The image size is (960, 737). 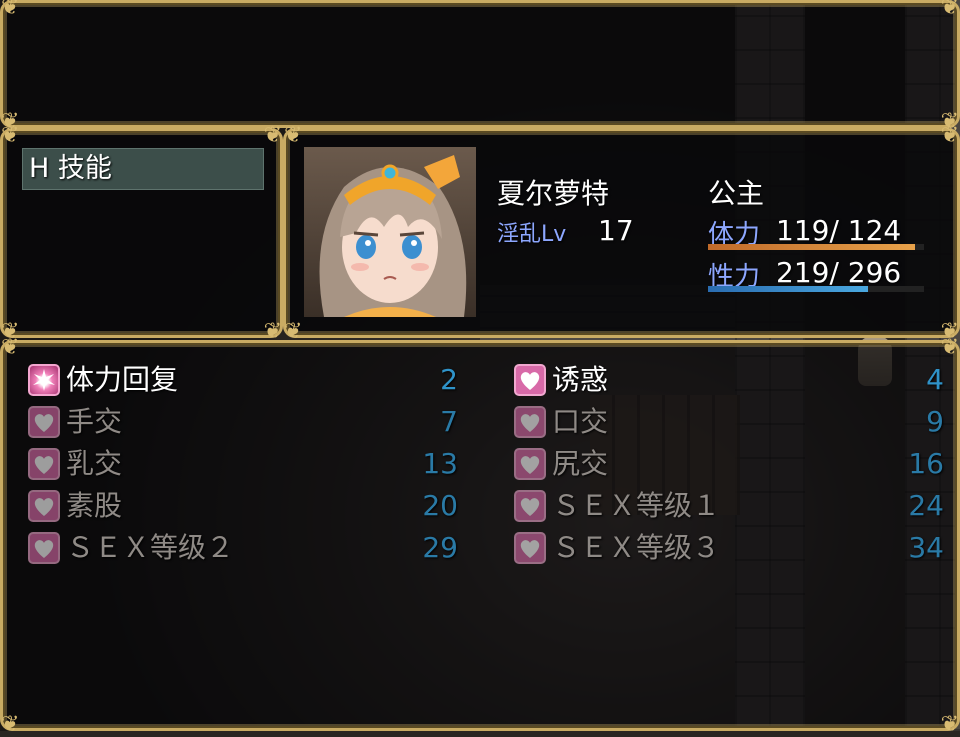 I want to click on skill-item: ＳＥＸ等级１ 24, so click(x=729, y=506).